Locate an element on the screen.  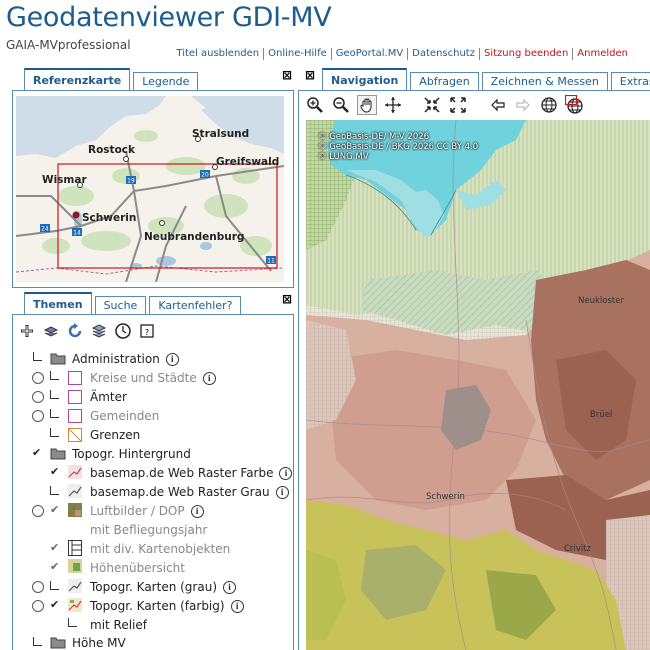
reference-tabbar: Referenzkarte Legende is located at coordinates (112, 79).